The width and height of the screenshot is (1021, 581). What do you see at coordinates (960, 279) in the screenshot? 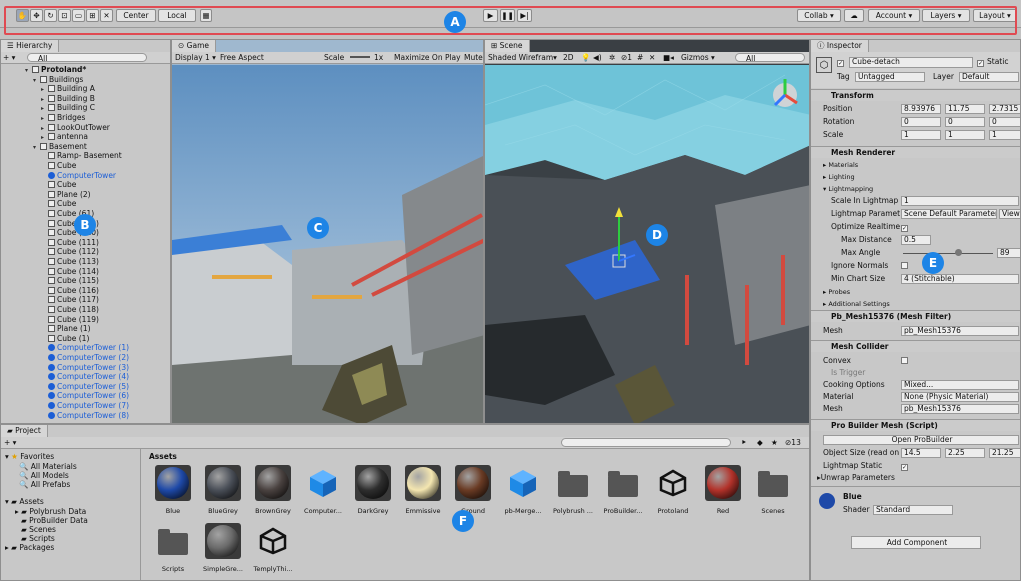
I see `min-chart-size-dropdown: 4 (Stitchable)` at bounding box center [960, 279].